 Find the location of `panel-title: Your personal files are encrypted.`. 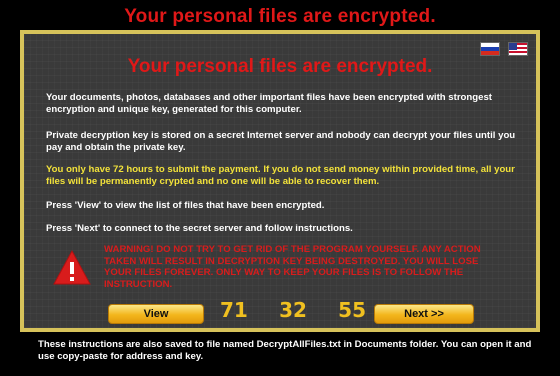

panel-title: Your personal files are encrypted. is located at coordinates (280, 66).